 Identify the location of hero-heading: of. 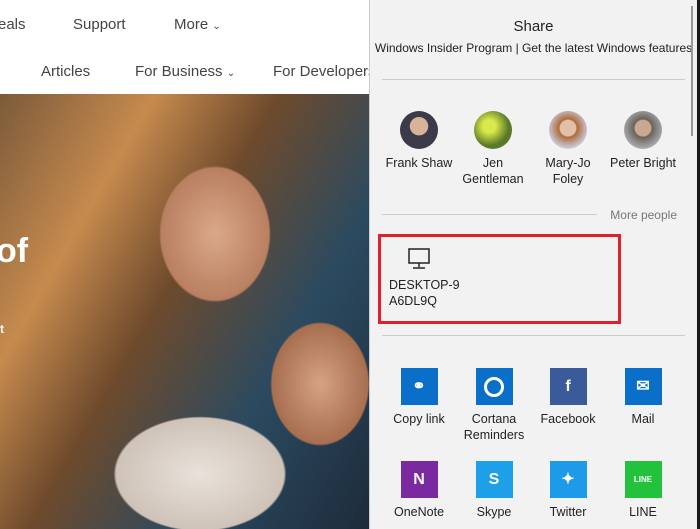
(14, 251).